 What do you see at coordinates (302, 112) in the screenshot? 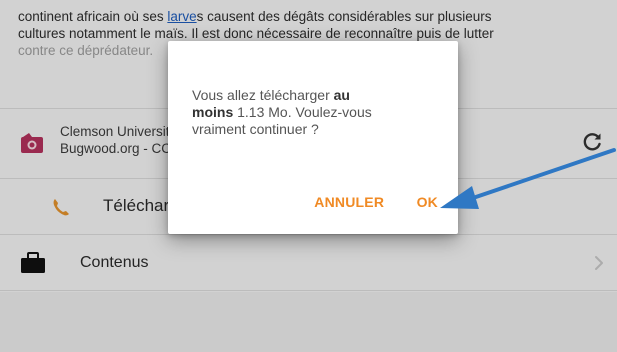
I see `dialog-message-line-2-text: 1.13 Mo. Voulez-vous` at bounding box center [302, 112].